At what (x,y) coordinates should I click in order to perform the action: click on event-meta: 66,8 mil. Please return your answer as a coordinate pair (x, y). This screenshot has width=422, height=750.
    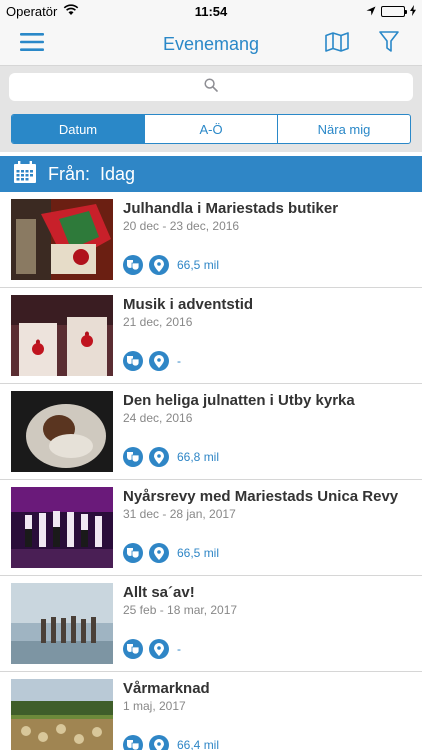
    Looking at the image, I should click on (171, 457).